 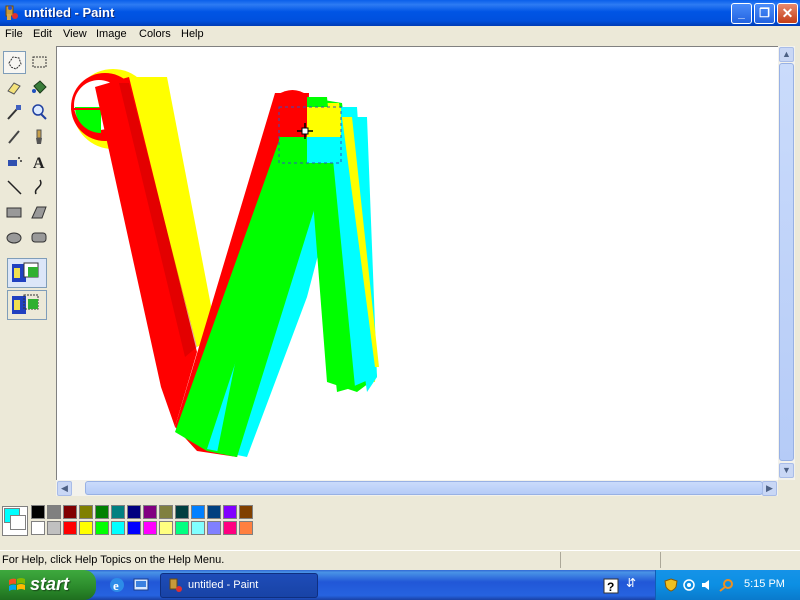 I want to click on line-tool, so click(x=14, y=187).